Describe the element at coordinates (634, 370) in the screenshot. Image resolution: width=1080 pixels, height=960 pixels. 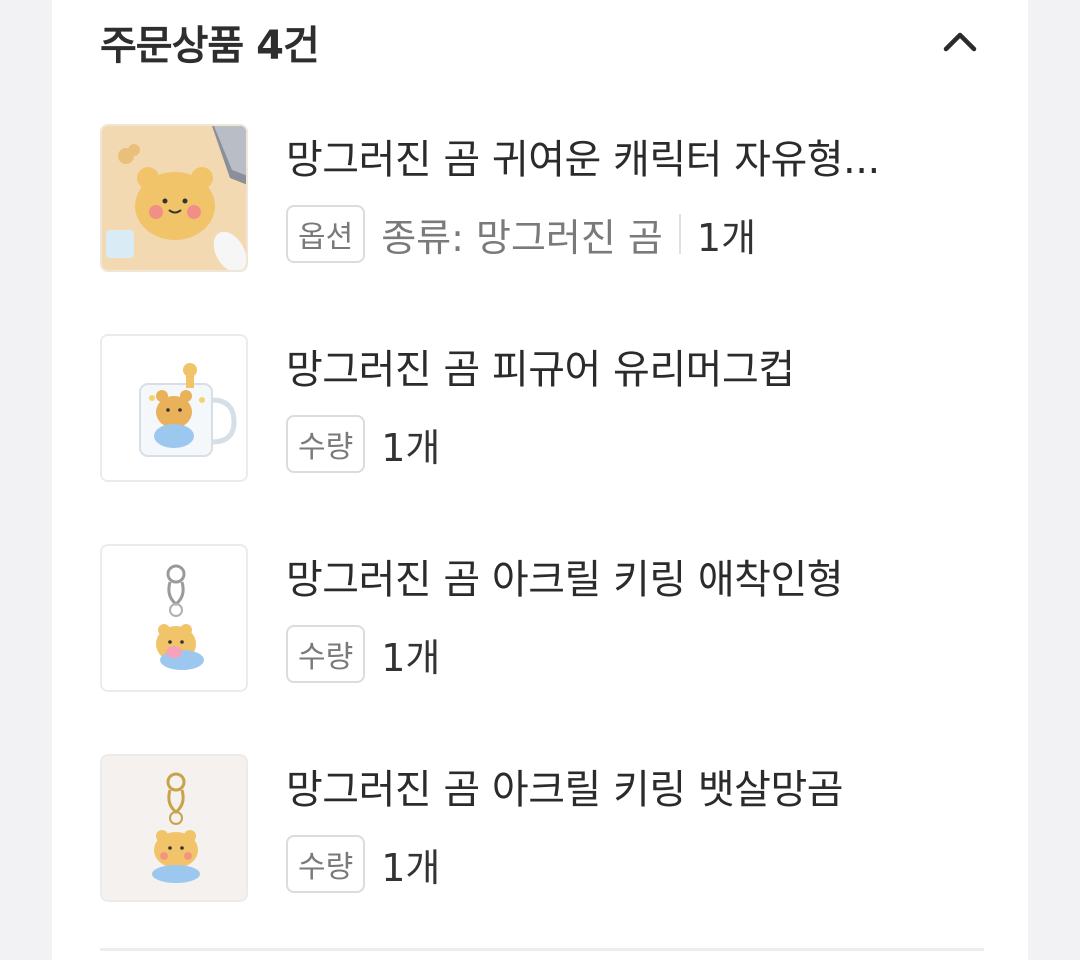
I see `product-name: 망그러진 곰 피규어 유리머그컵` at that location.